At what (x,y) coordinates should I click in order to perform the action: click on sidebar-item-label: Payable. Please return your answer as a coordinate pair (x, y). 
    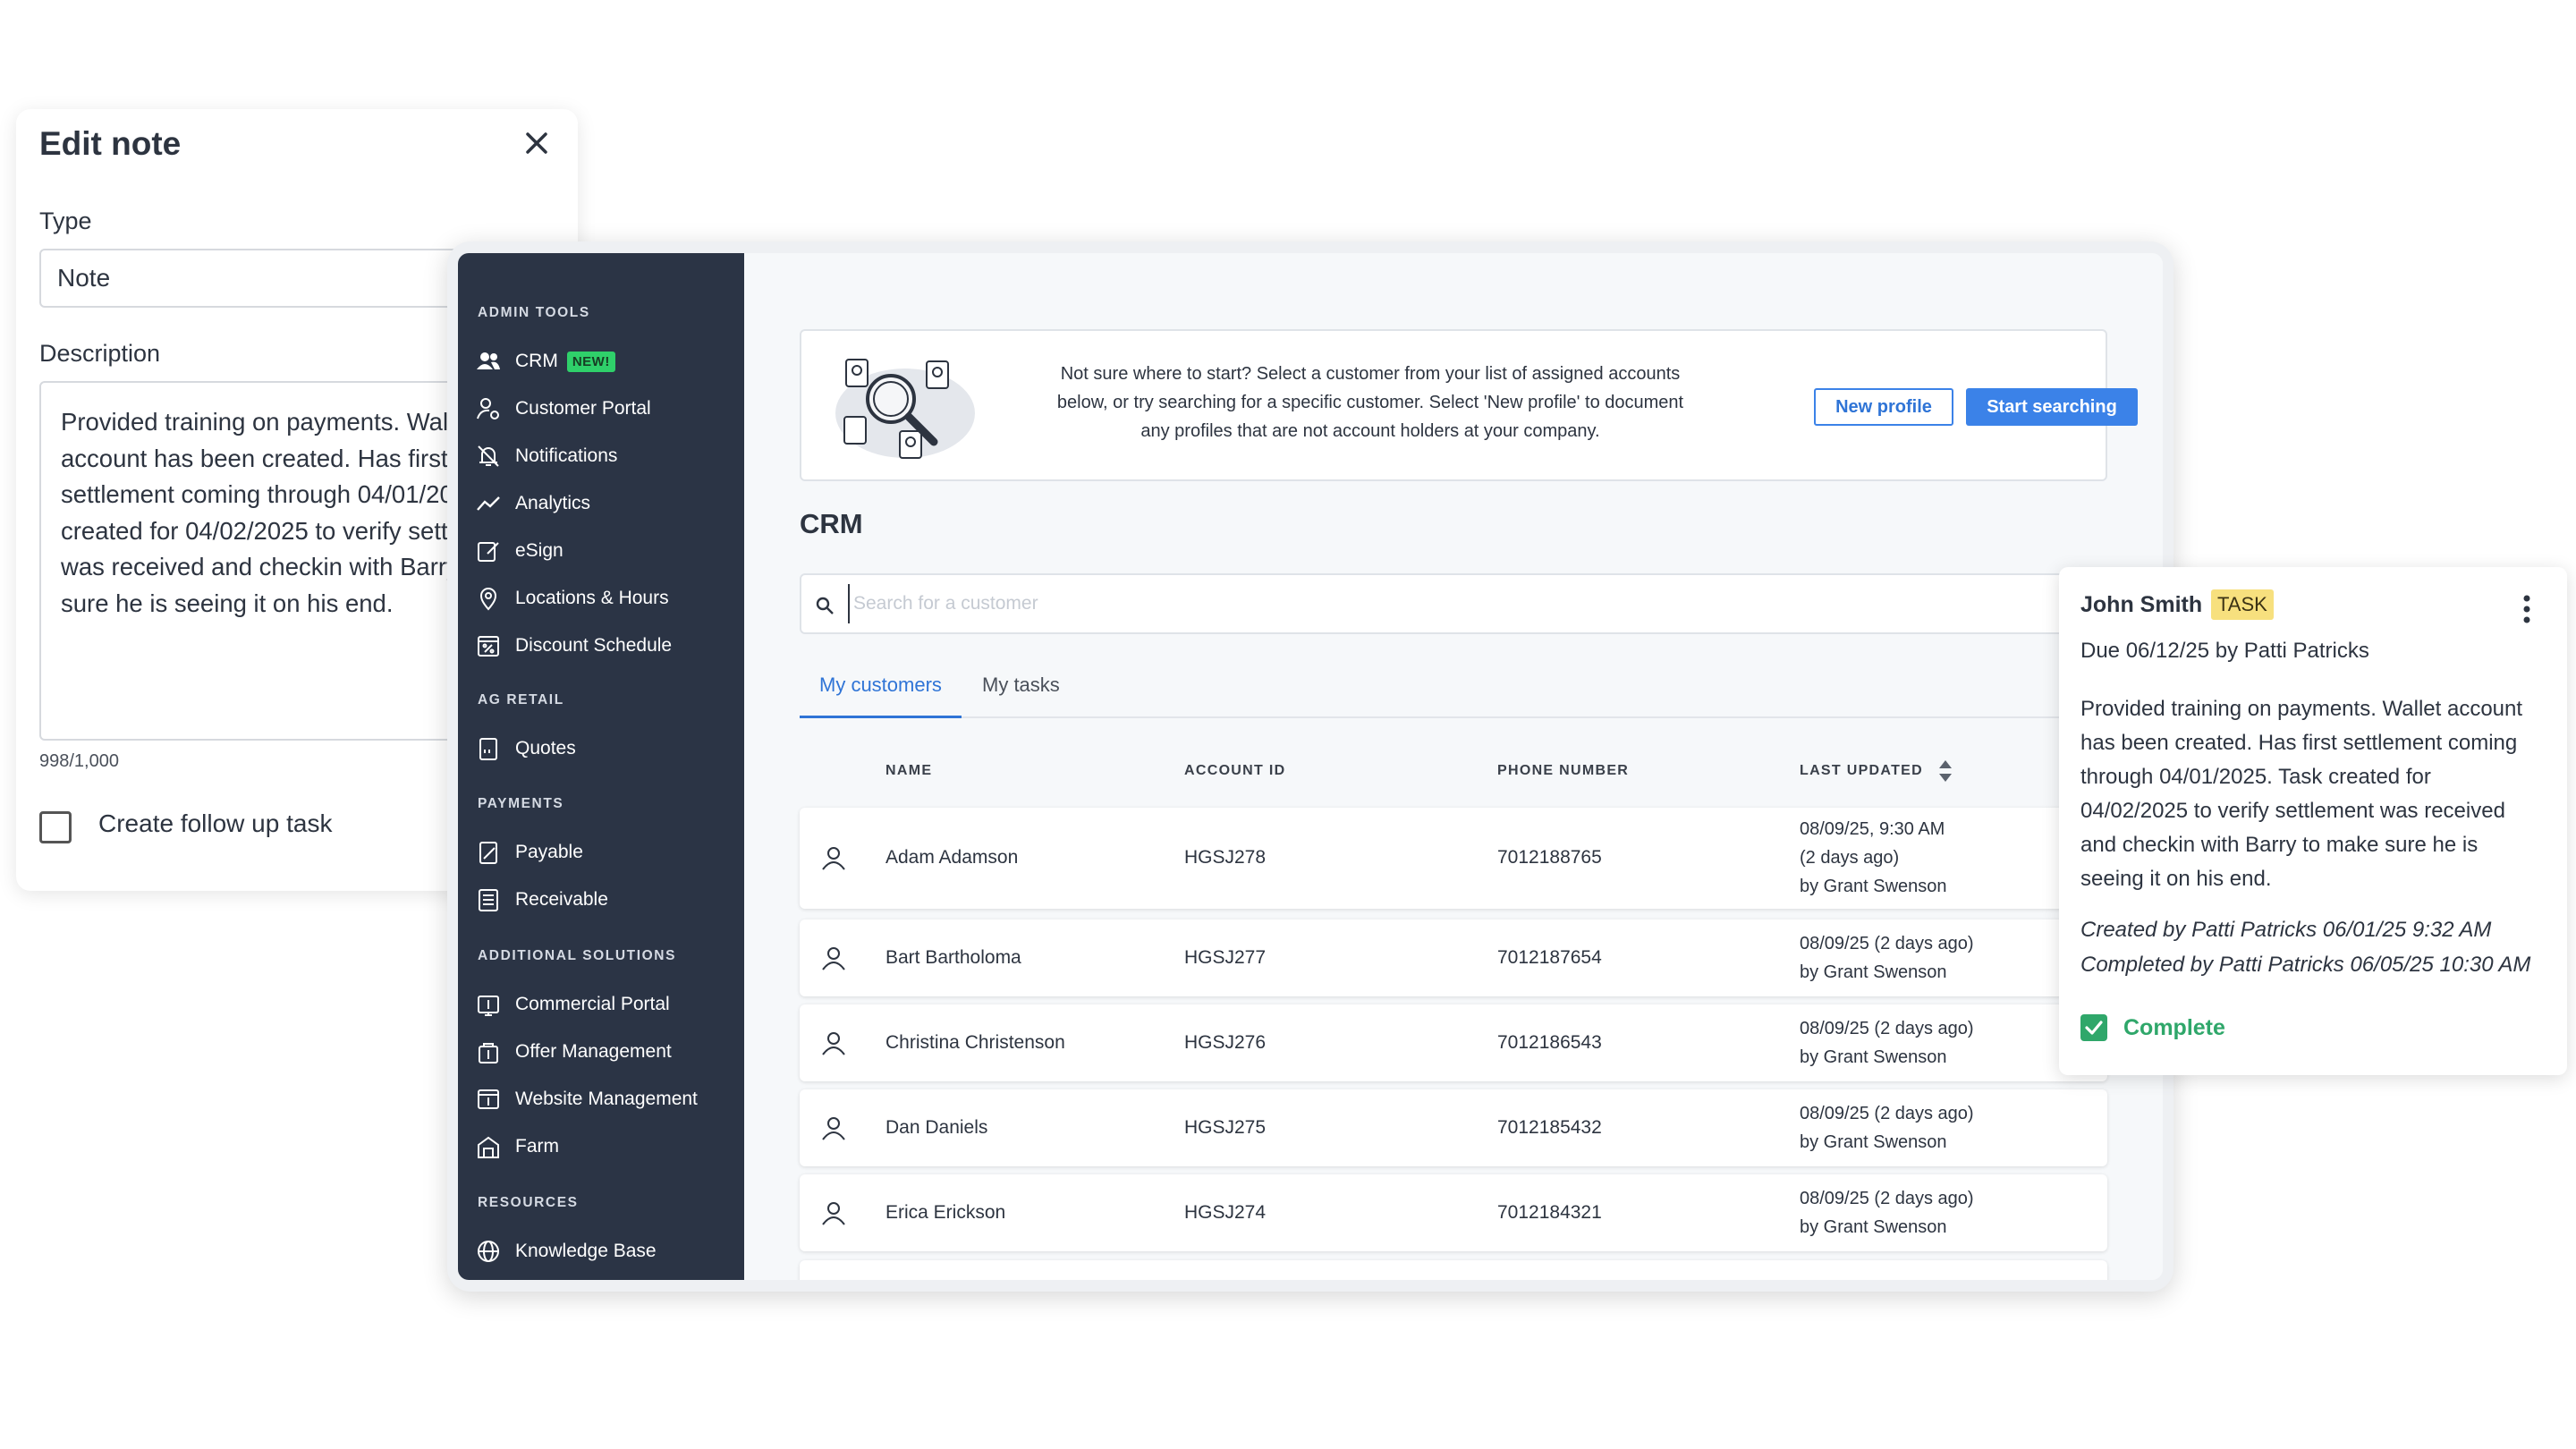
    Looking at the image, I should click on (549, 852).